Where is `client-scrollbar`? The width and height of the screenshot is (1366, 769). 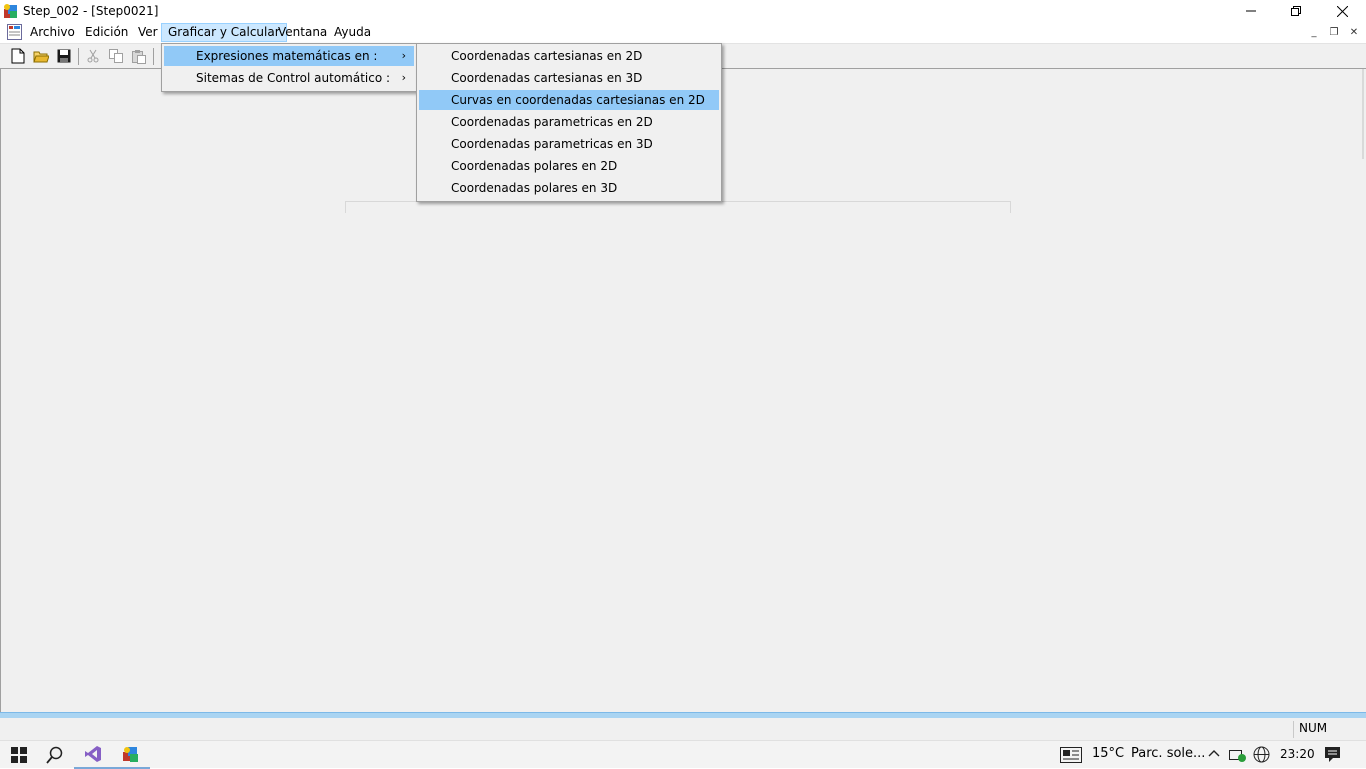 client-scrollbar is located at coordinates (1363, 114).